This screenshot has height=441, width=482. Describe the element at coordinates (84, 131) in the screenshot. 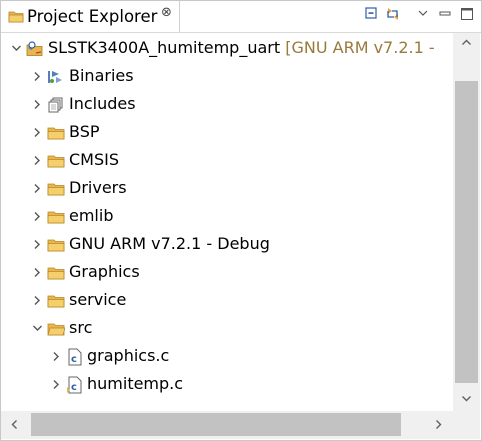

I see `tree-item-label: BSP` at that location.